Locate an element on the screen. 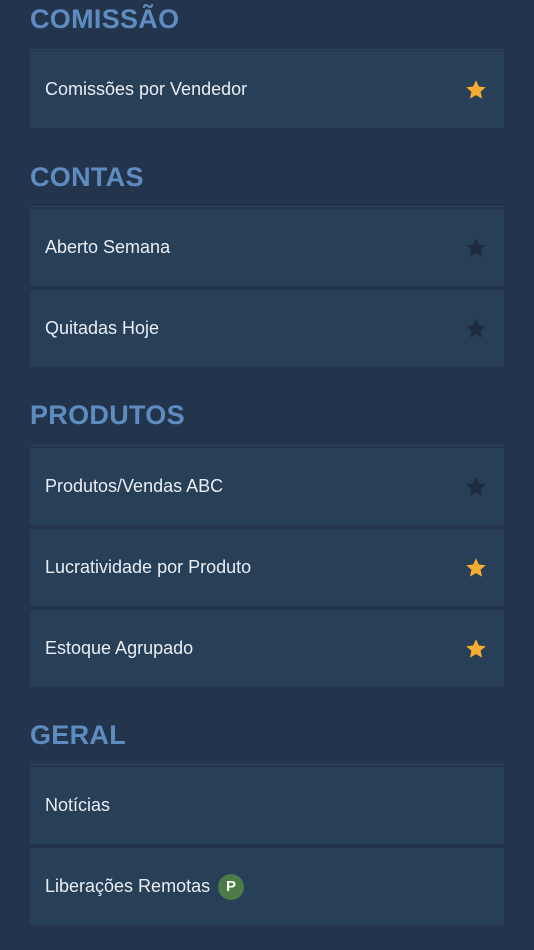 Image resolution: width=534 pixels, height=950 pixels. menu-item-aberto-semana: Aberto Semana is located at coordinates (267, 247).